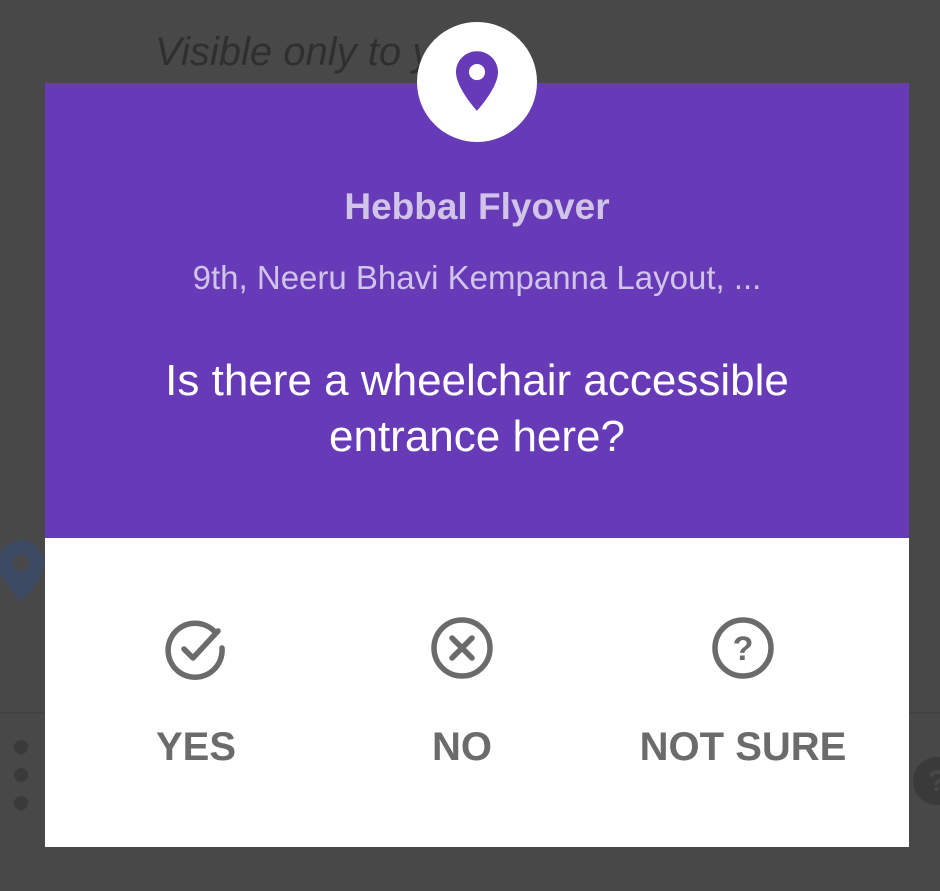  What do you see at coordinates (22, 778) in the screenshot?
I see `more-options-icon` at bounding box center [22, 778].